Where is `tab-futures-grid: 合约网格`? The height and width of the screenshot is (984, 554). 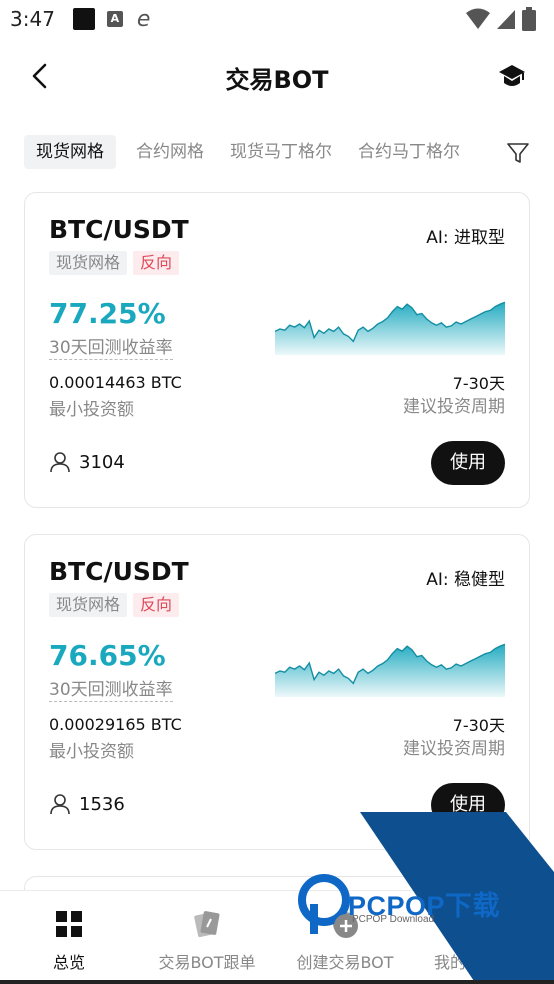
tab-futures-grid: 合约网格 is located at coordinates (170, 152).